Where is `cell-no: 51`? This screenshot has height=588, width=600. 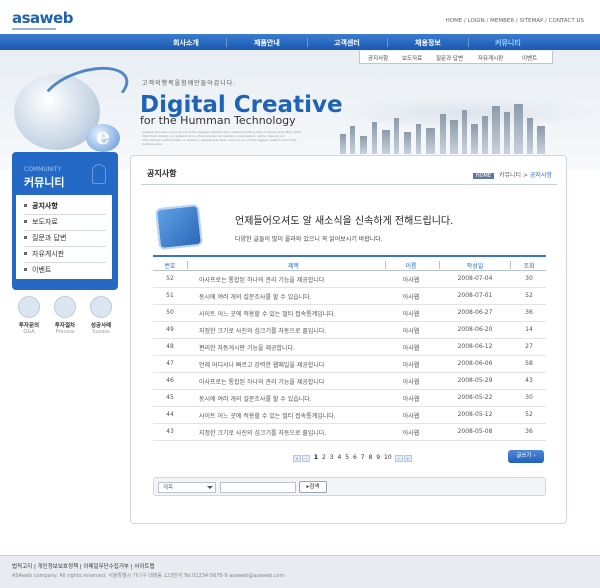 cell-no: 51 is located at coordinates (170, 295).